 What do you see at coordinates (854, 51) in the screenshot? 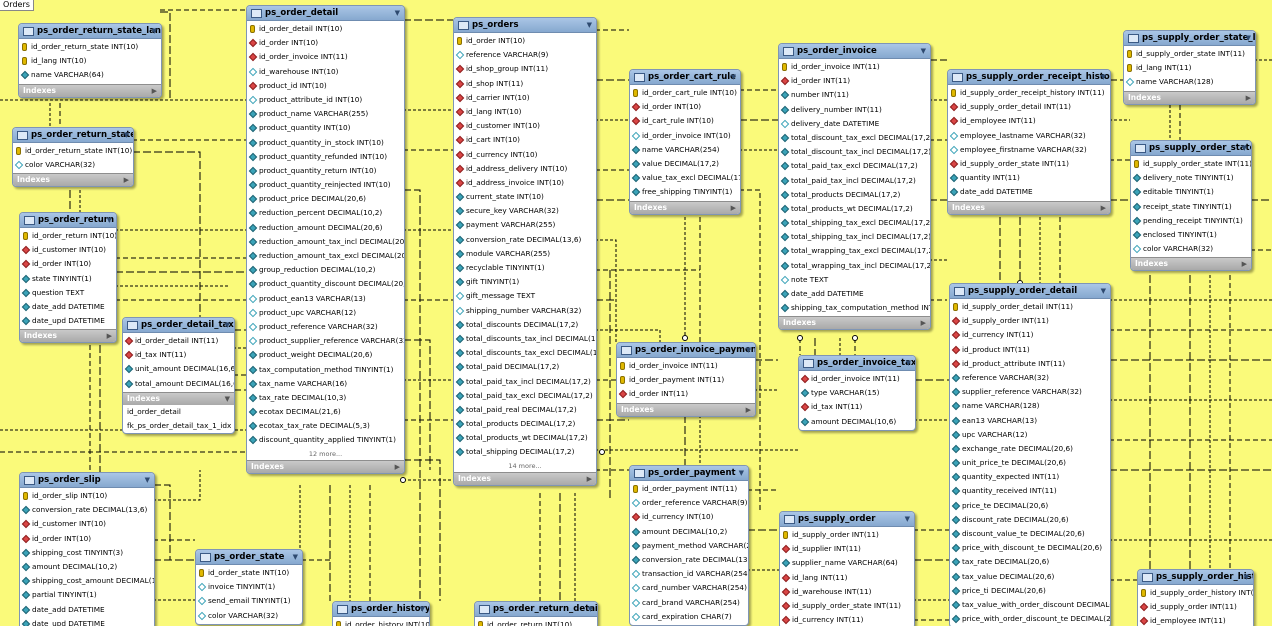
I see `table-header: ps_order_invoice ▼` at bounding box center [854, 51].